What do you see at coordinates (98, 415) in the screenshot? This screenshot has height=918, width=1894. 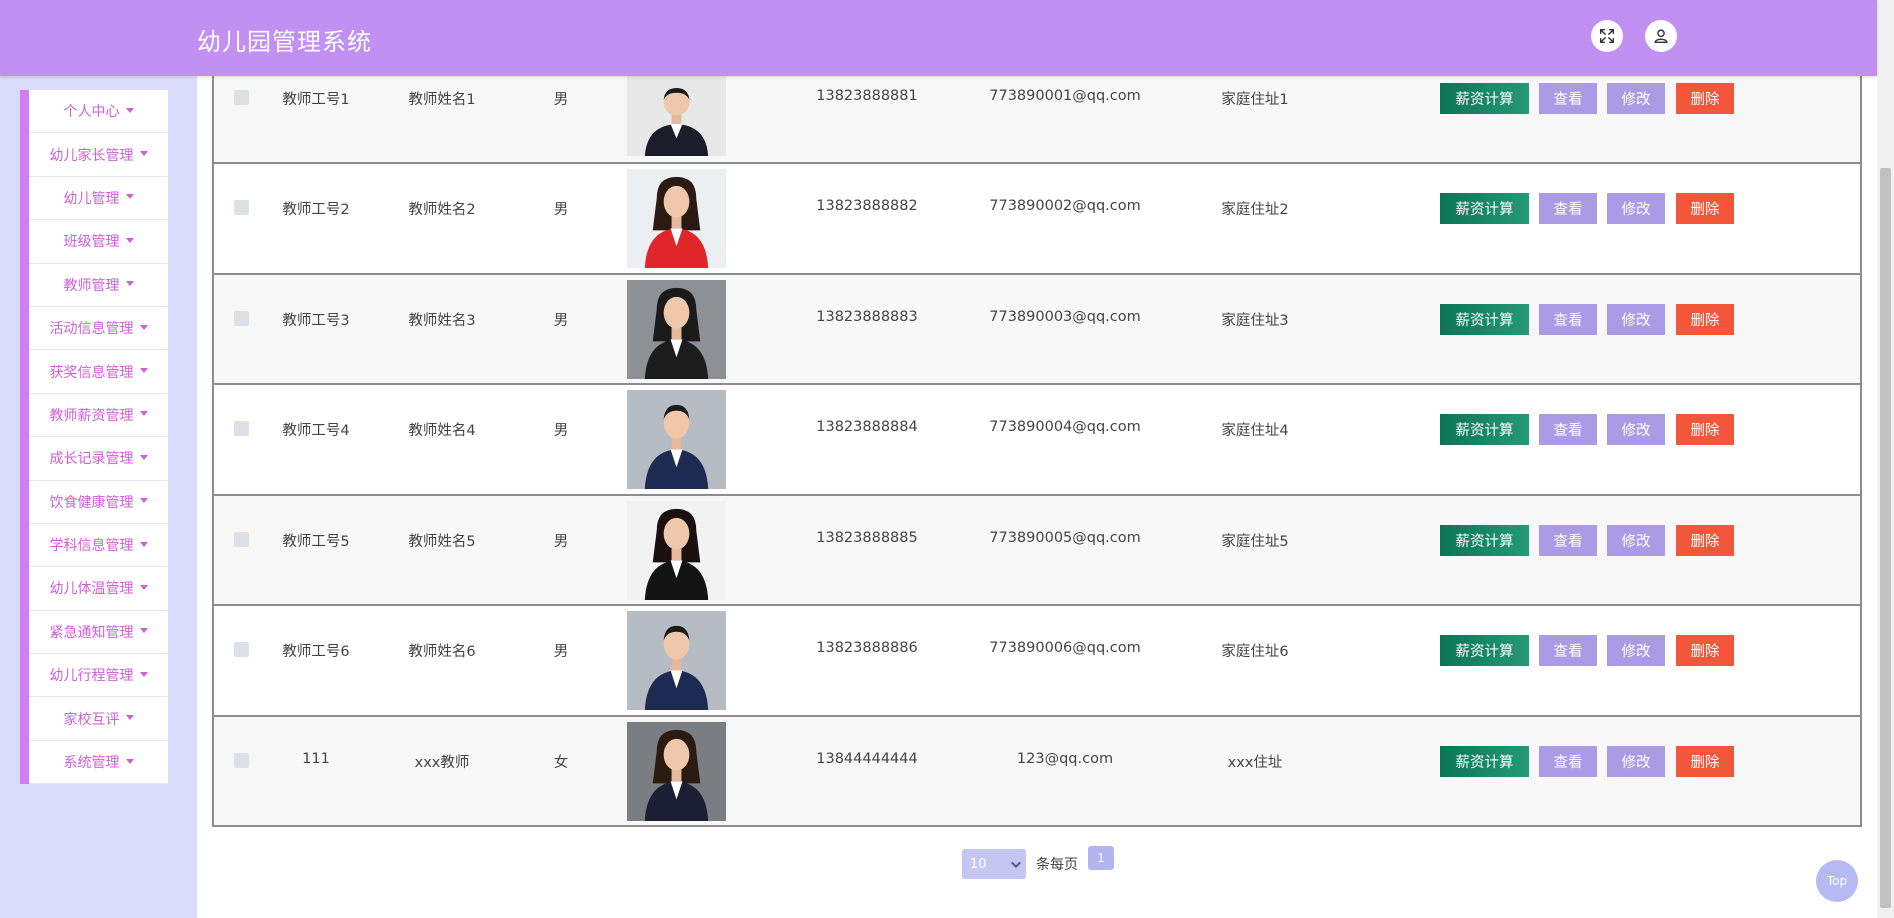 I see `sidebar-item: 教师薪资管理` at bounding box center [98, 415].